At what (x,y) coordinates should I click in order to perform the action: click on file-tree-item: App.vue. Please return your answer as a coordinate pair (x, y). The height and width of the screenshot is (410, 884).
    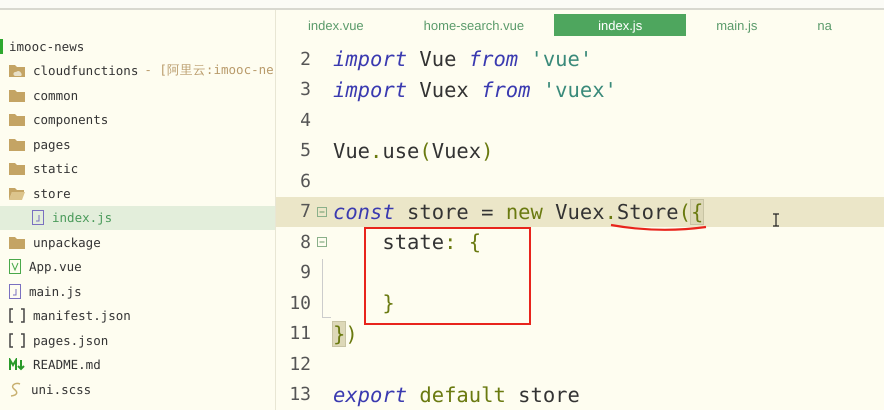
    Looking at the image, I should click on (137, 266).